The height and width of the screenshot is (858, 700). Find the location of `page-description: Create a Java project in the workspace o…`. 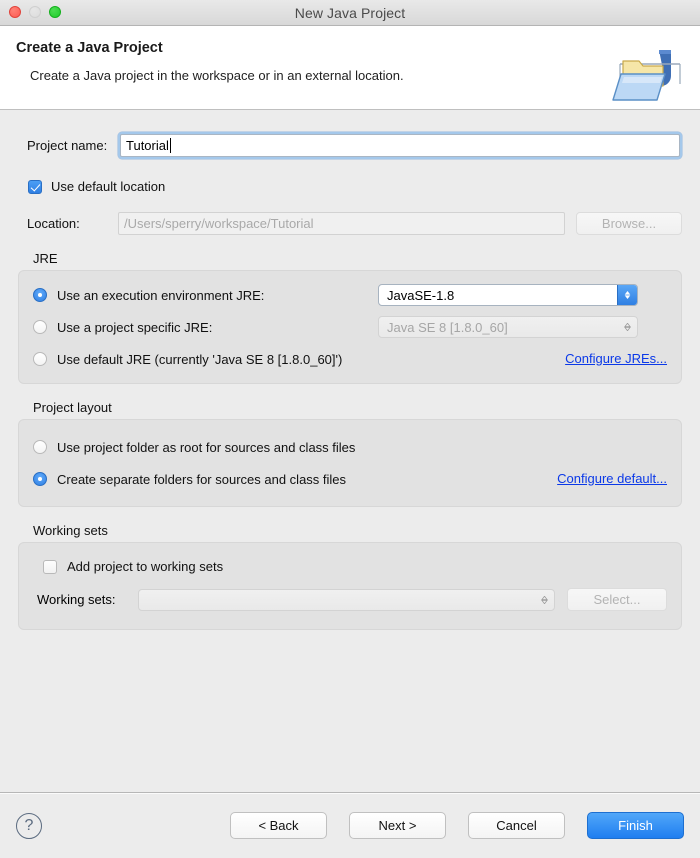

page-description: Create a Java project in the workspace o… is located at coordinates (217, 75).